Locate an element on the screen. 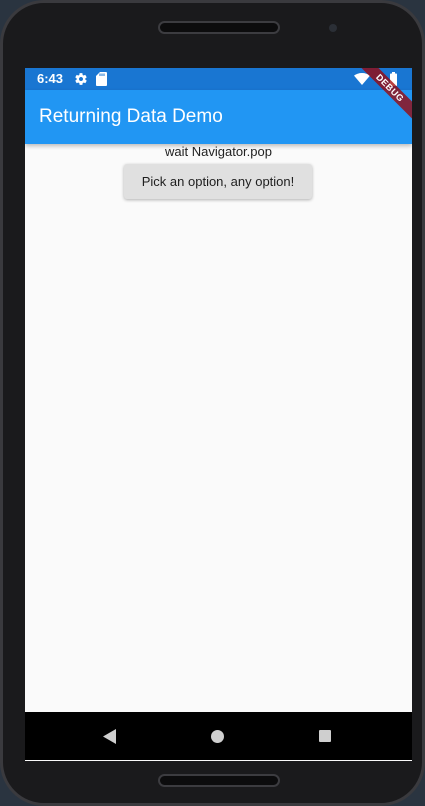 The image size is (425, 806). status-time: 6:43 is located at coordinates (50, 78).